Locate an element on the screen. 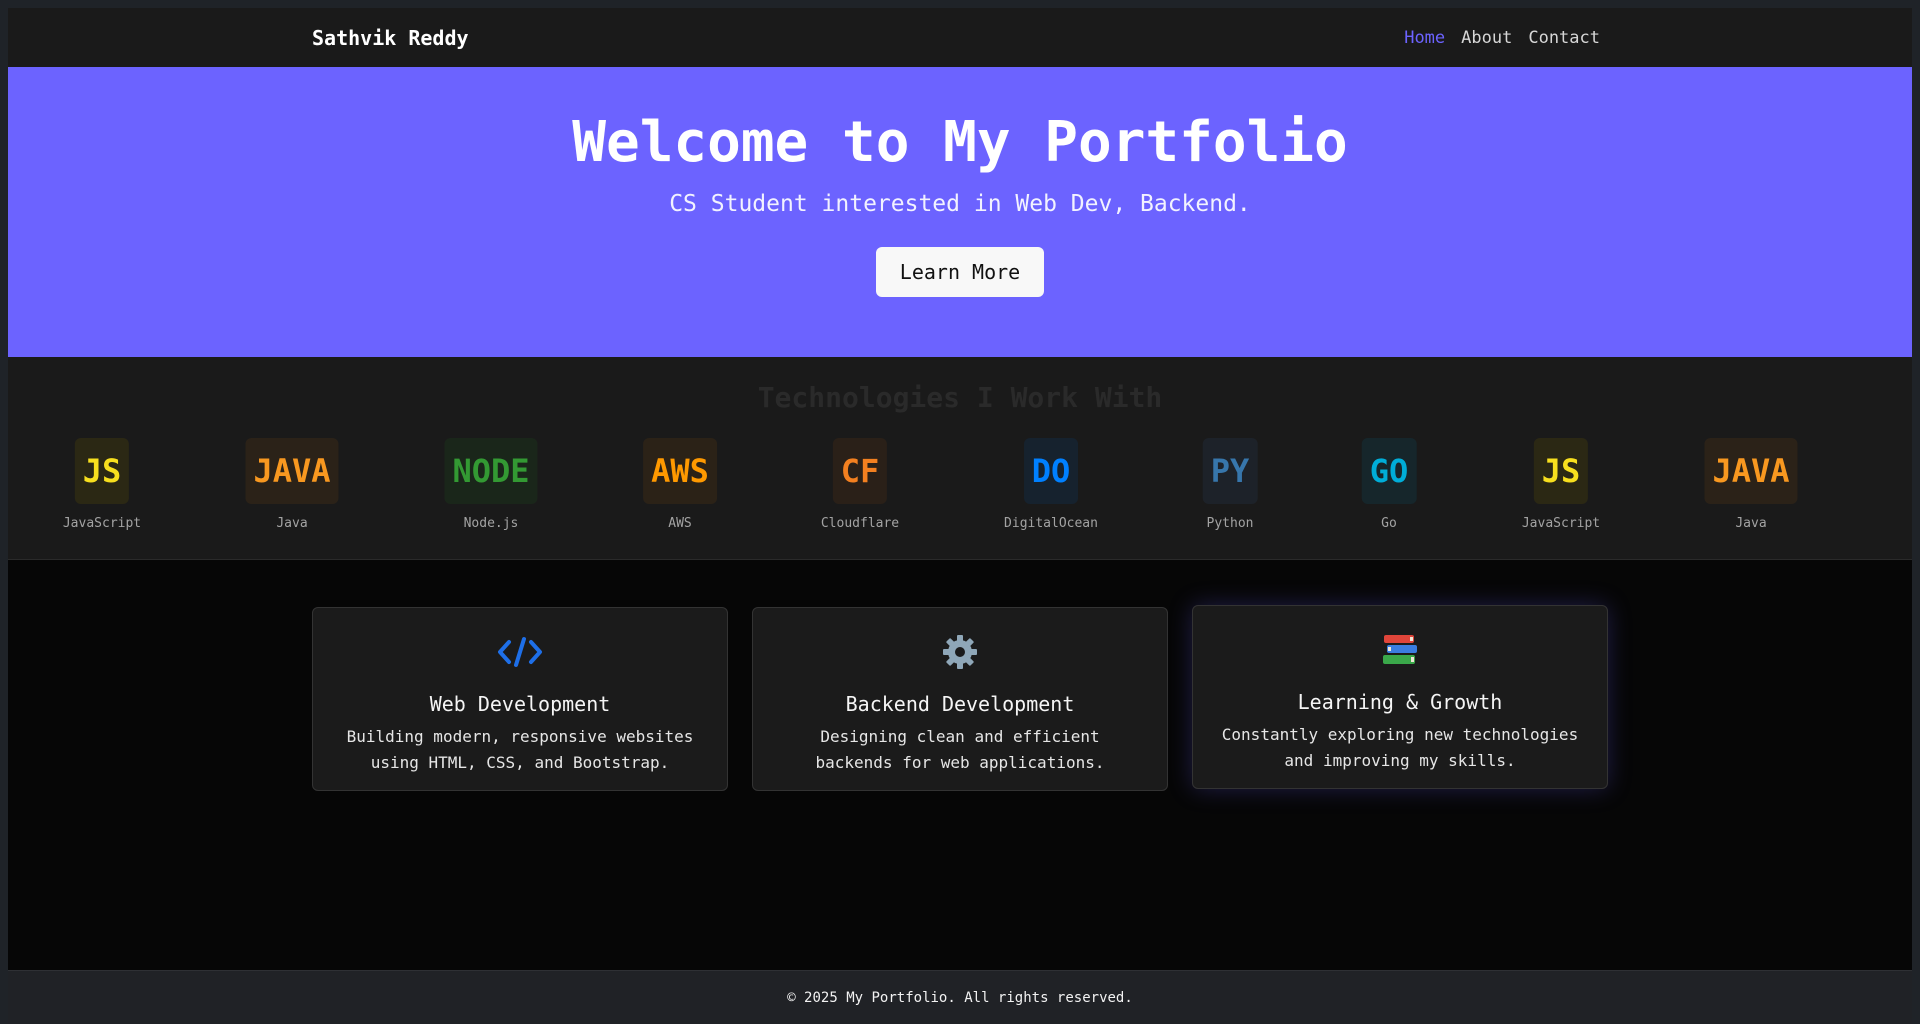 This screenshot has height=1024, width=1920. tech-label: Cloudflare is located at coordinates (860, 523).